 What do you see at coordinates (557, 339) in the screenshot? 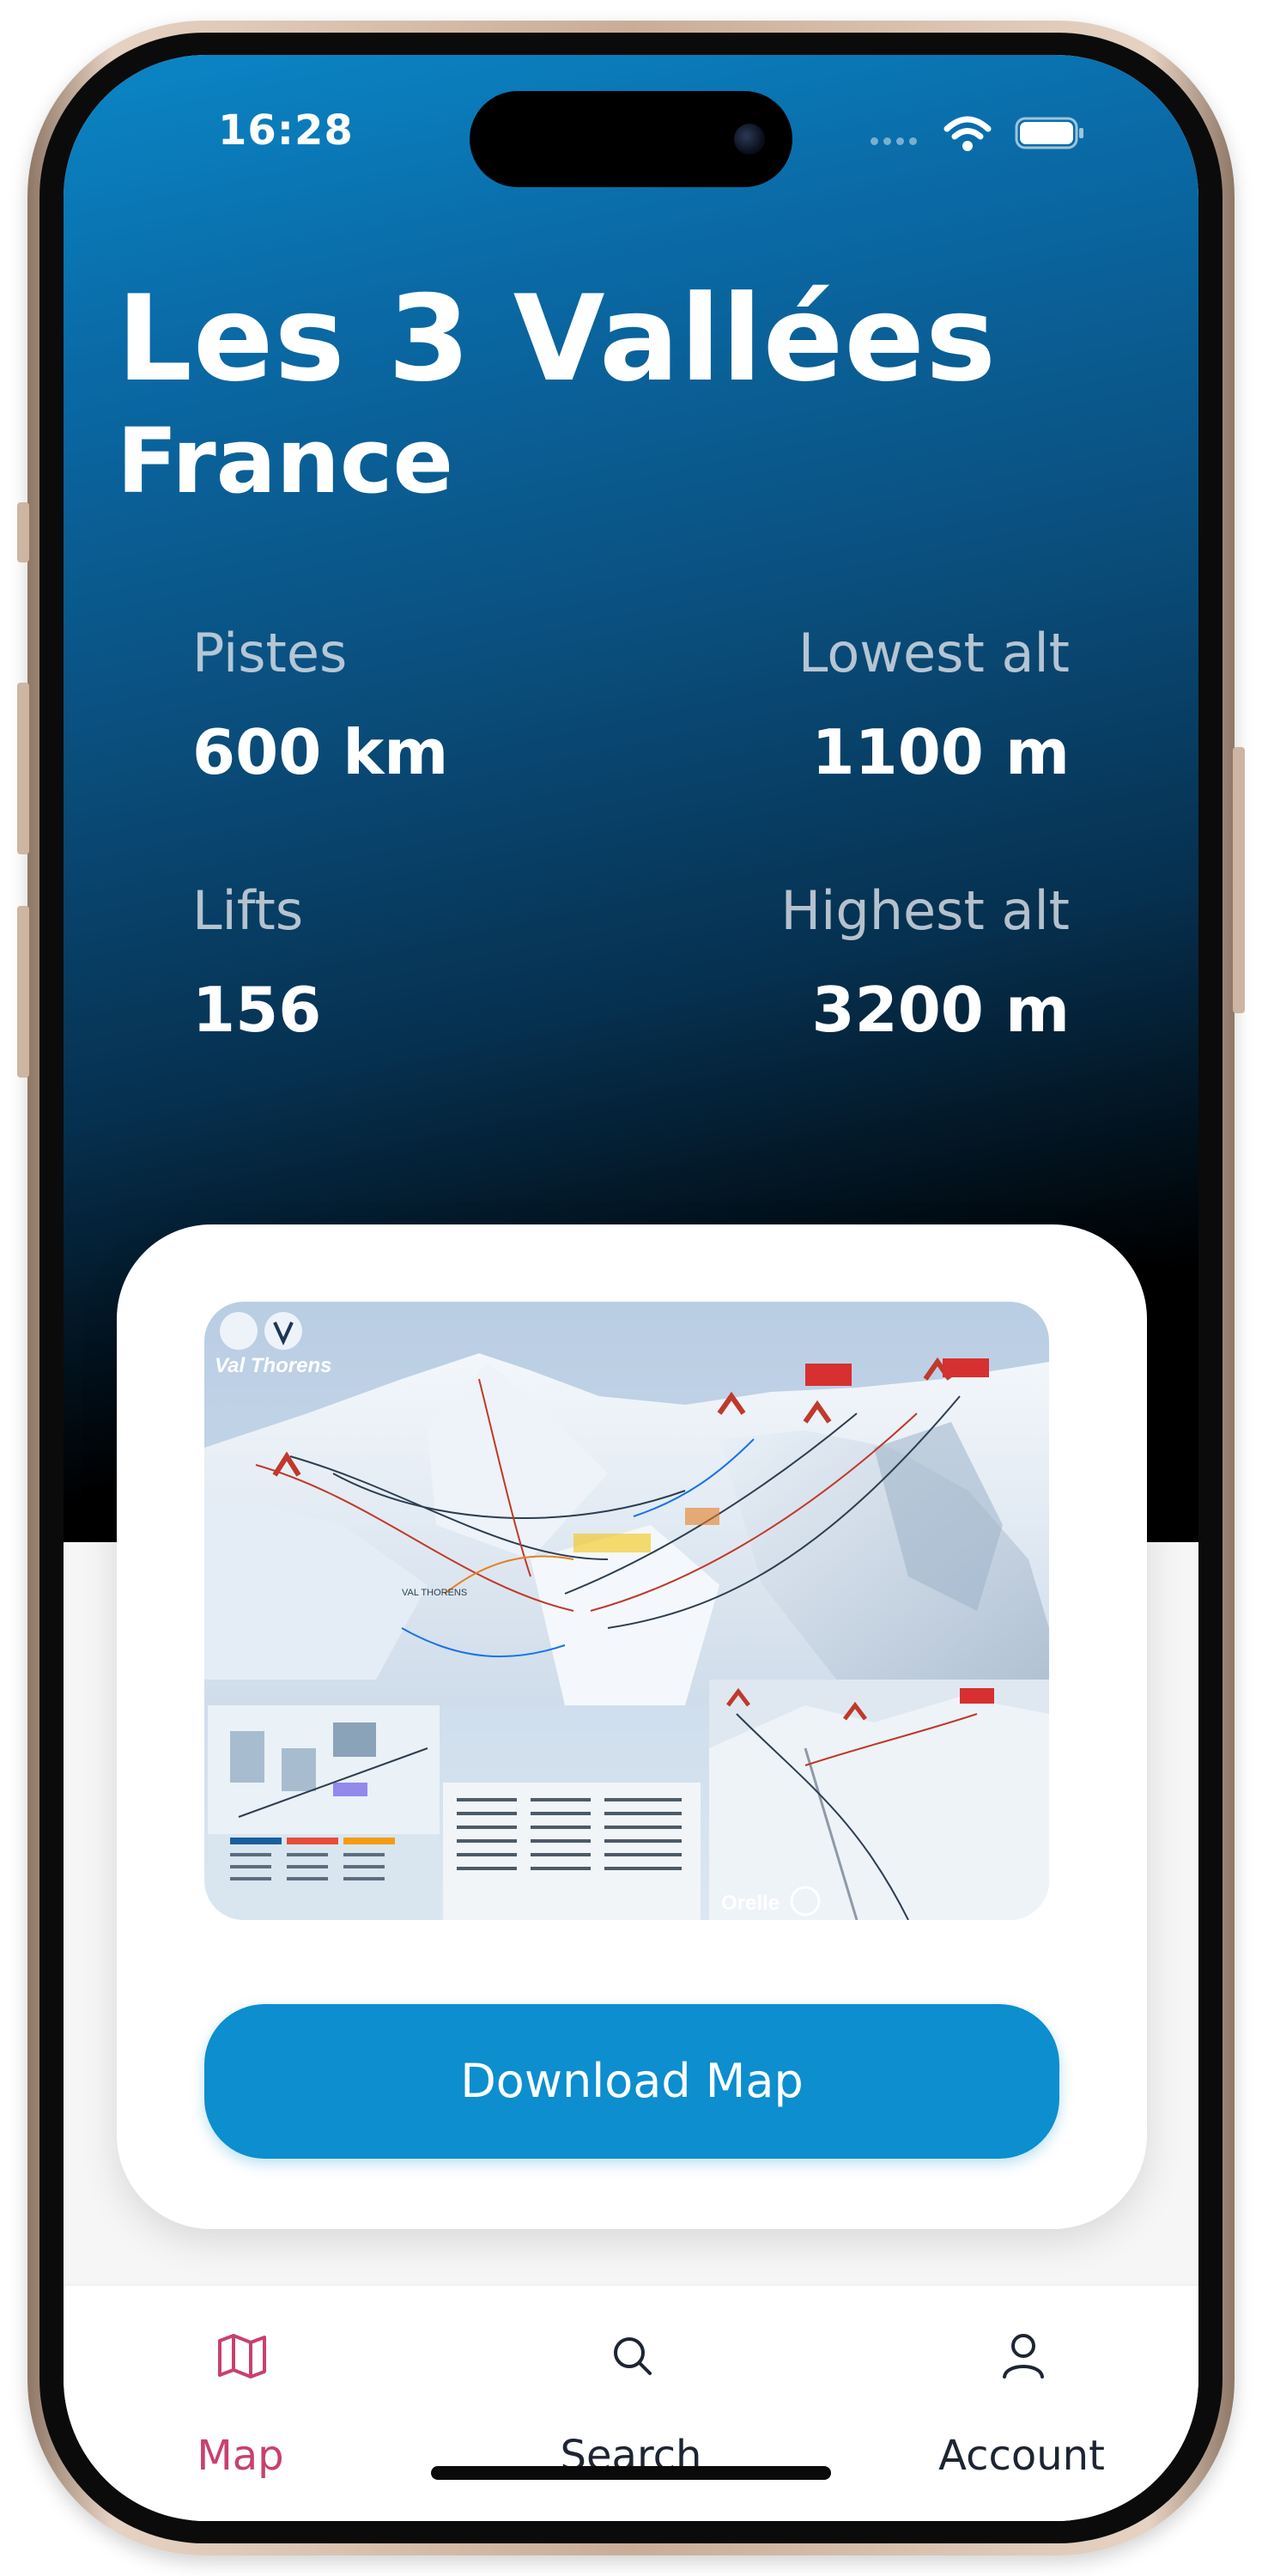
I see `resort-name: Les 3 Vallées` at bounding box center [557, 339].